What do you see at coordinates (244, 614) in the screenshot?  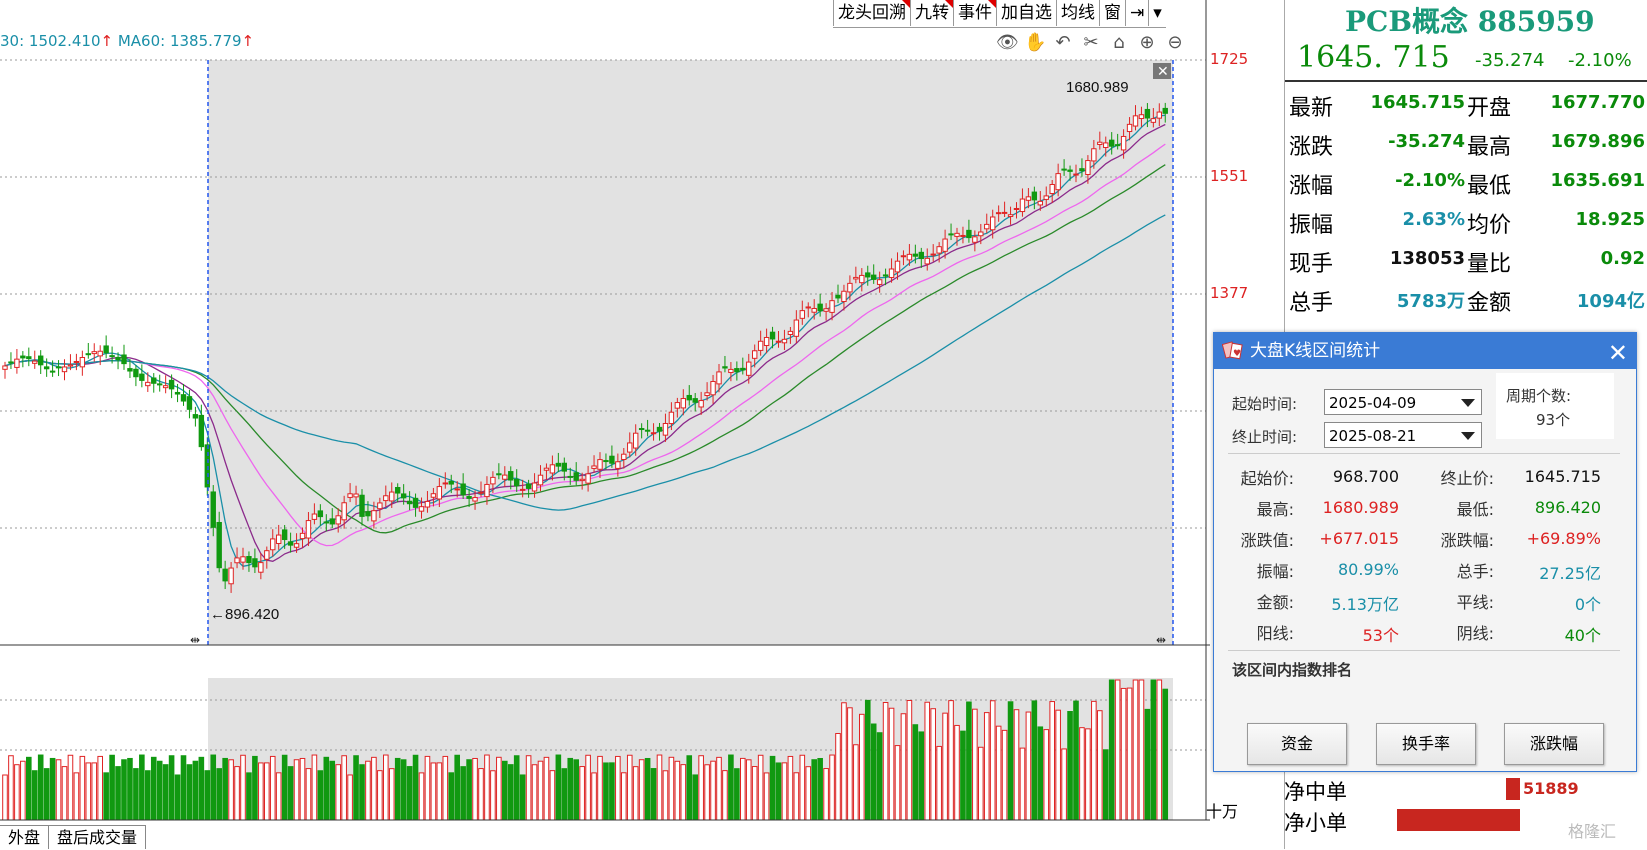 I see `low-annotation: ←896.420` at bounding box center [244, 614].